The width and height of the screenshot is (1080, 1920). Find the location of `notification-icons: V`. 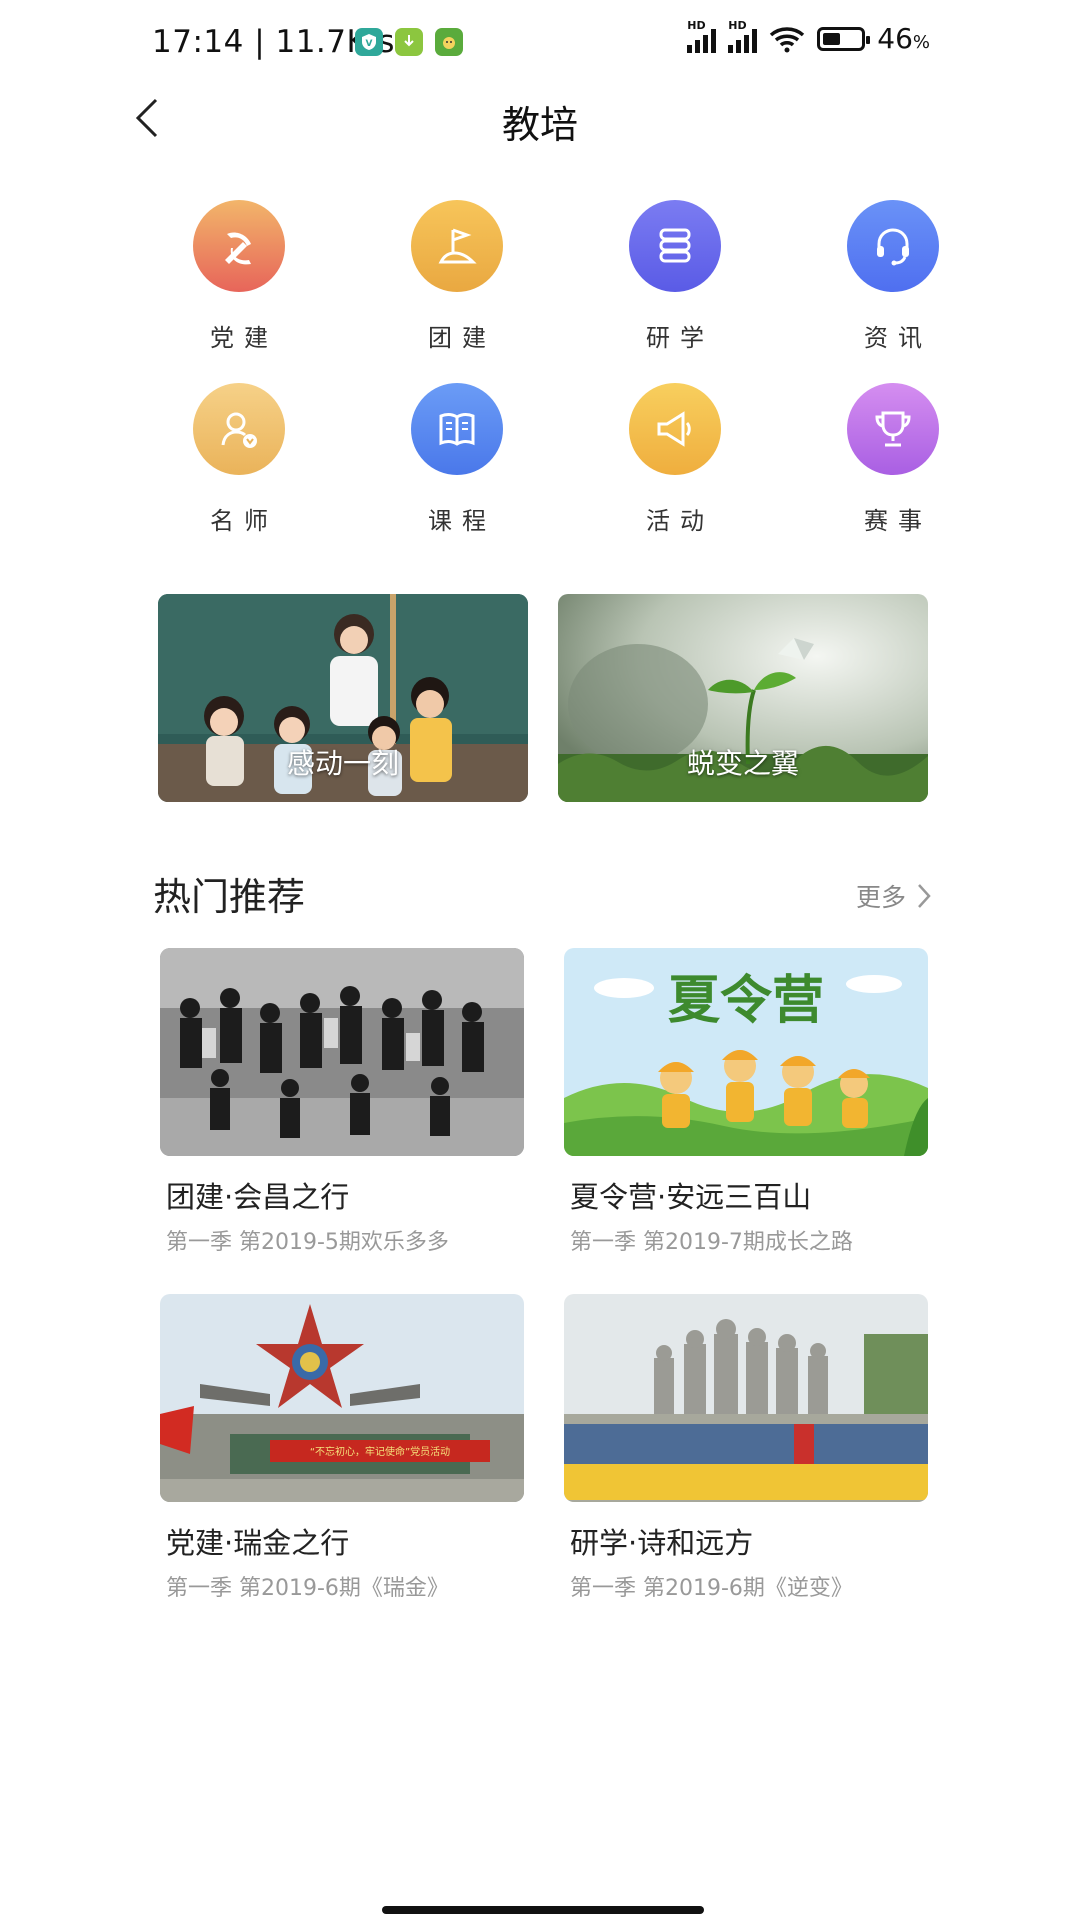

notification-icons: V is located at coordinates (409, 42).